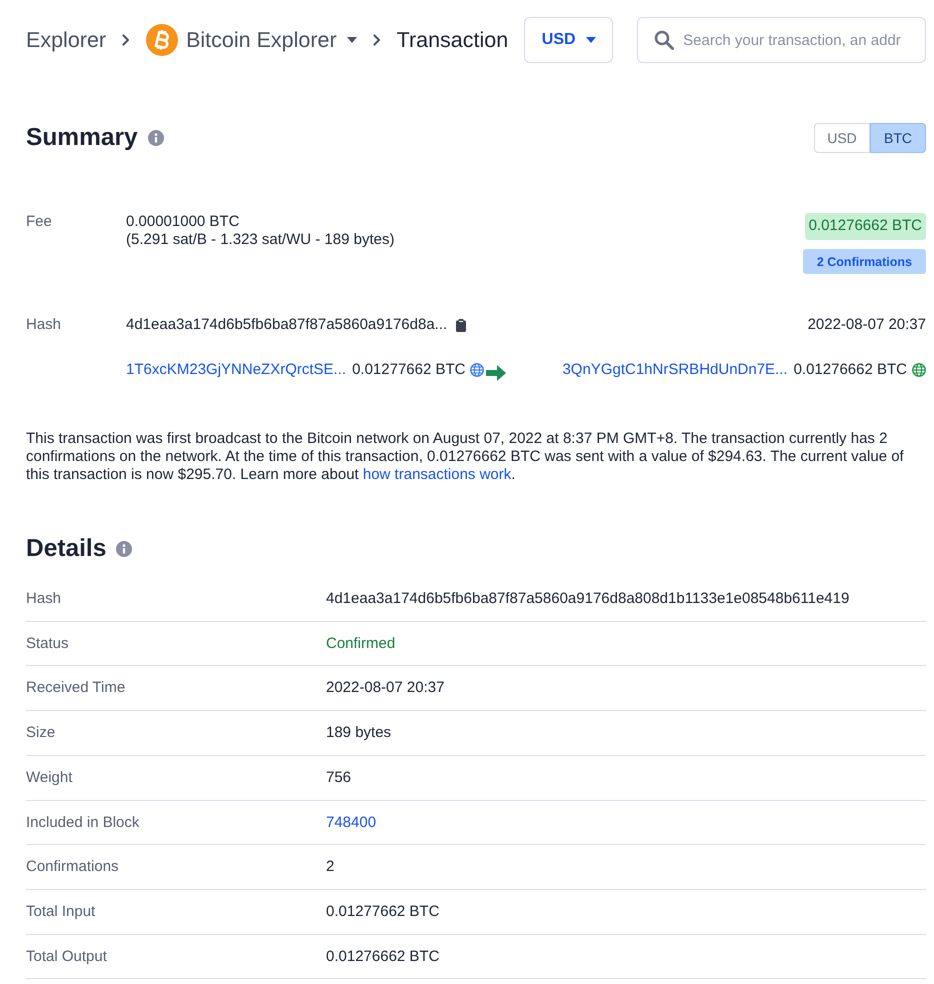  Describe the element at coordinates (82, 138) in the screenshot. I see `section-title: Summary` at that location.